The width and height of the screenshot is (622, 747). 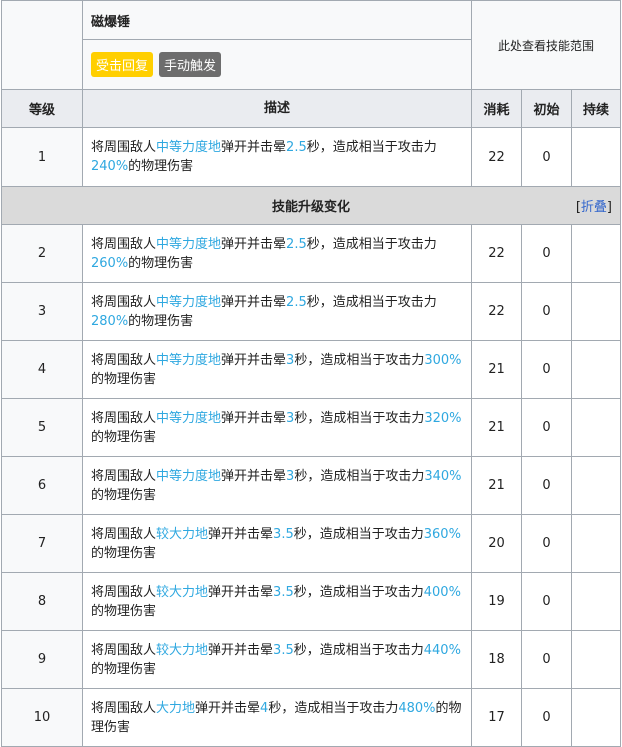 I want to click on table-row: 4 将周围敌人中等力度地弹开并击晕3秒，造成相当于攻击力300%的物理伤害 21 0, so click(x=311, y=369).